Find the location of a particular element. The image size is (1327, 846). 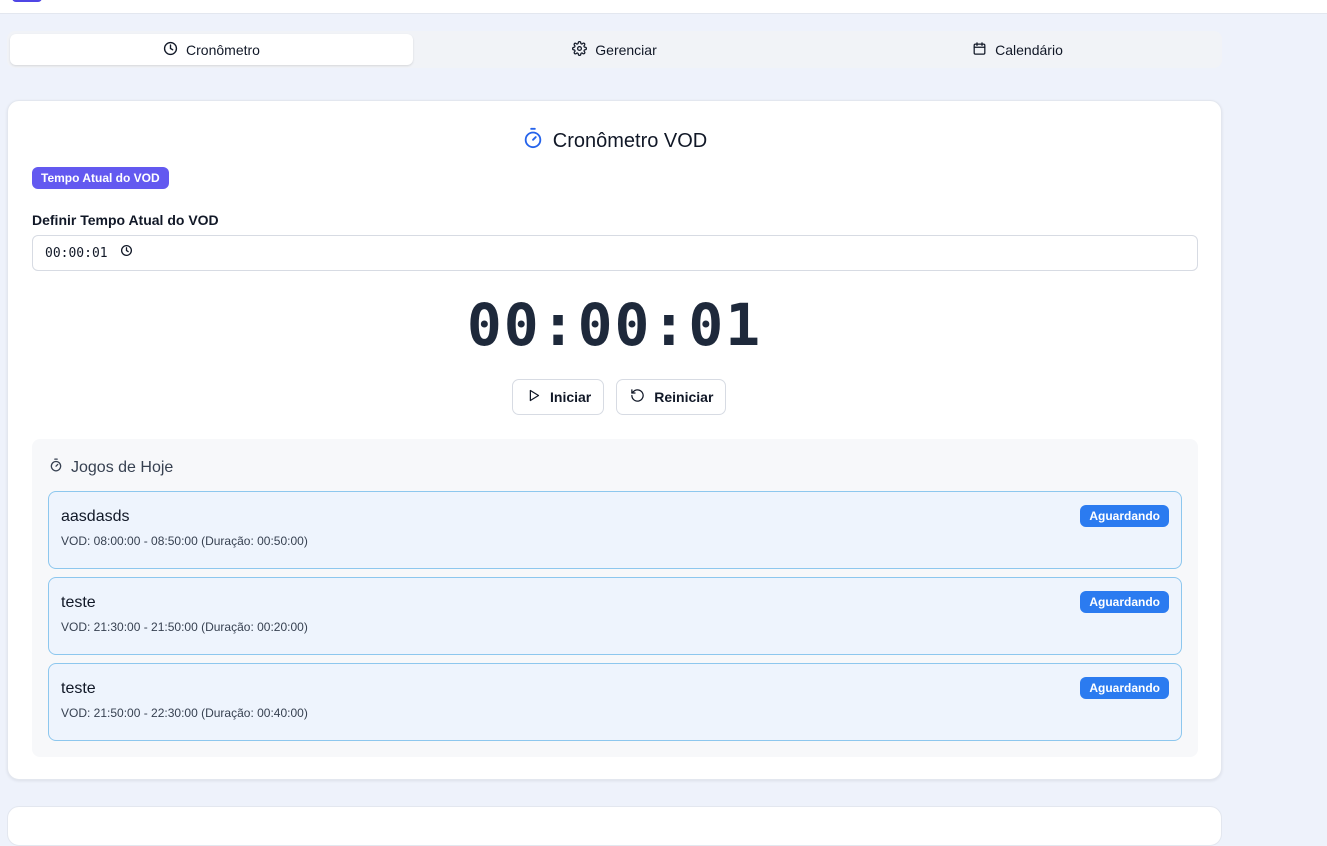

games-title: Jogos de Hoje is located at coordinates (111, 467).